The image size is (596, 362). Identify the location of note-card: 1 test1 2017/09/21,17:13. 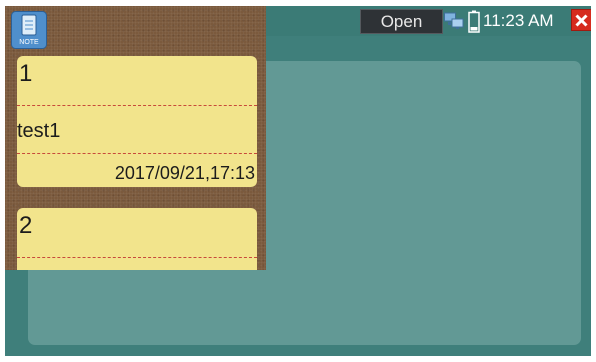
(137, 121).